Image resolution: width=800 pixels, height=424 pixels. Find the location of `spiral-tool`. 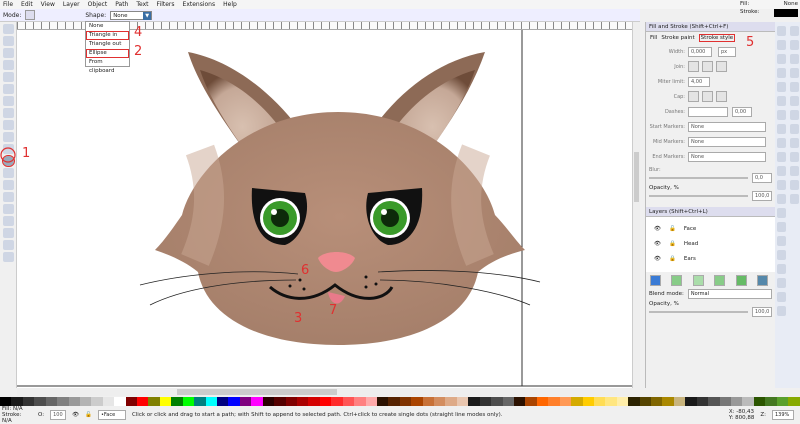

spiral-tool is located at coordinates (8, 137).